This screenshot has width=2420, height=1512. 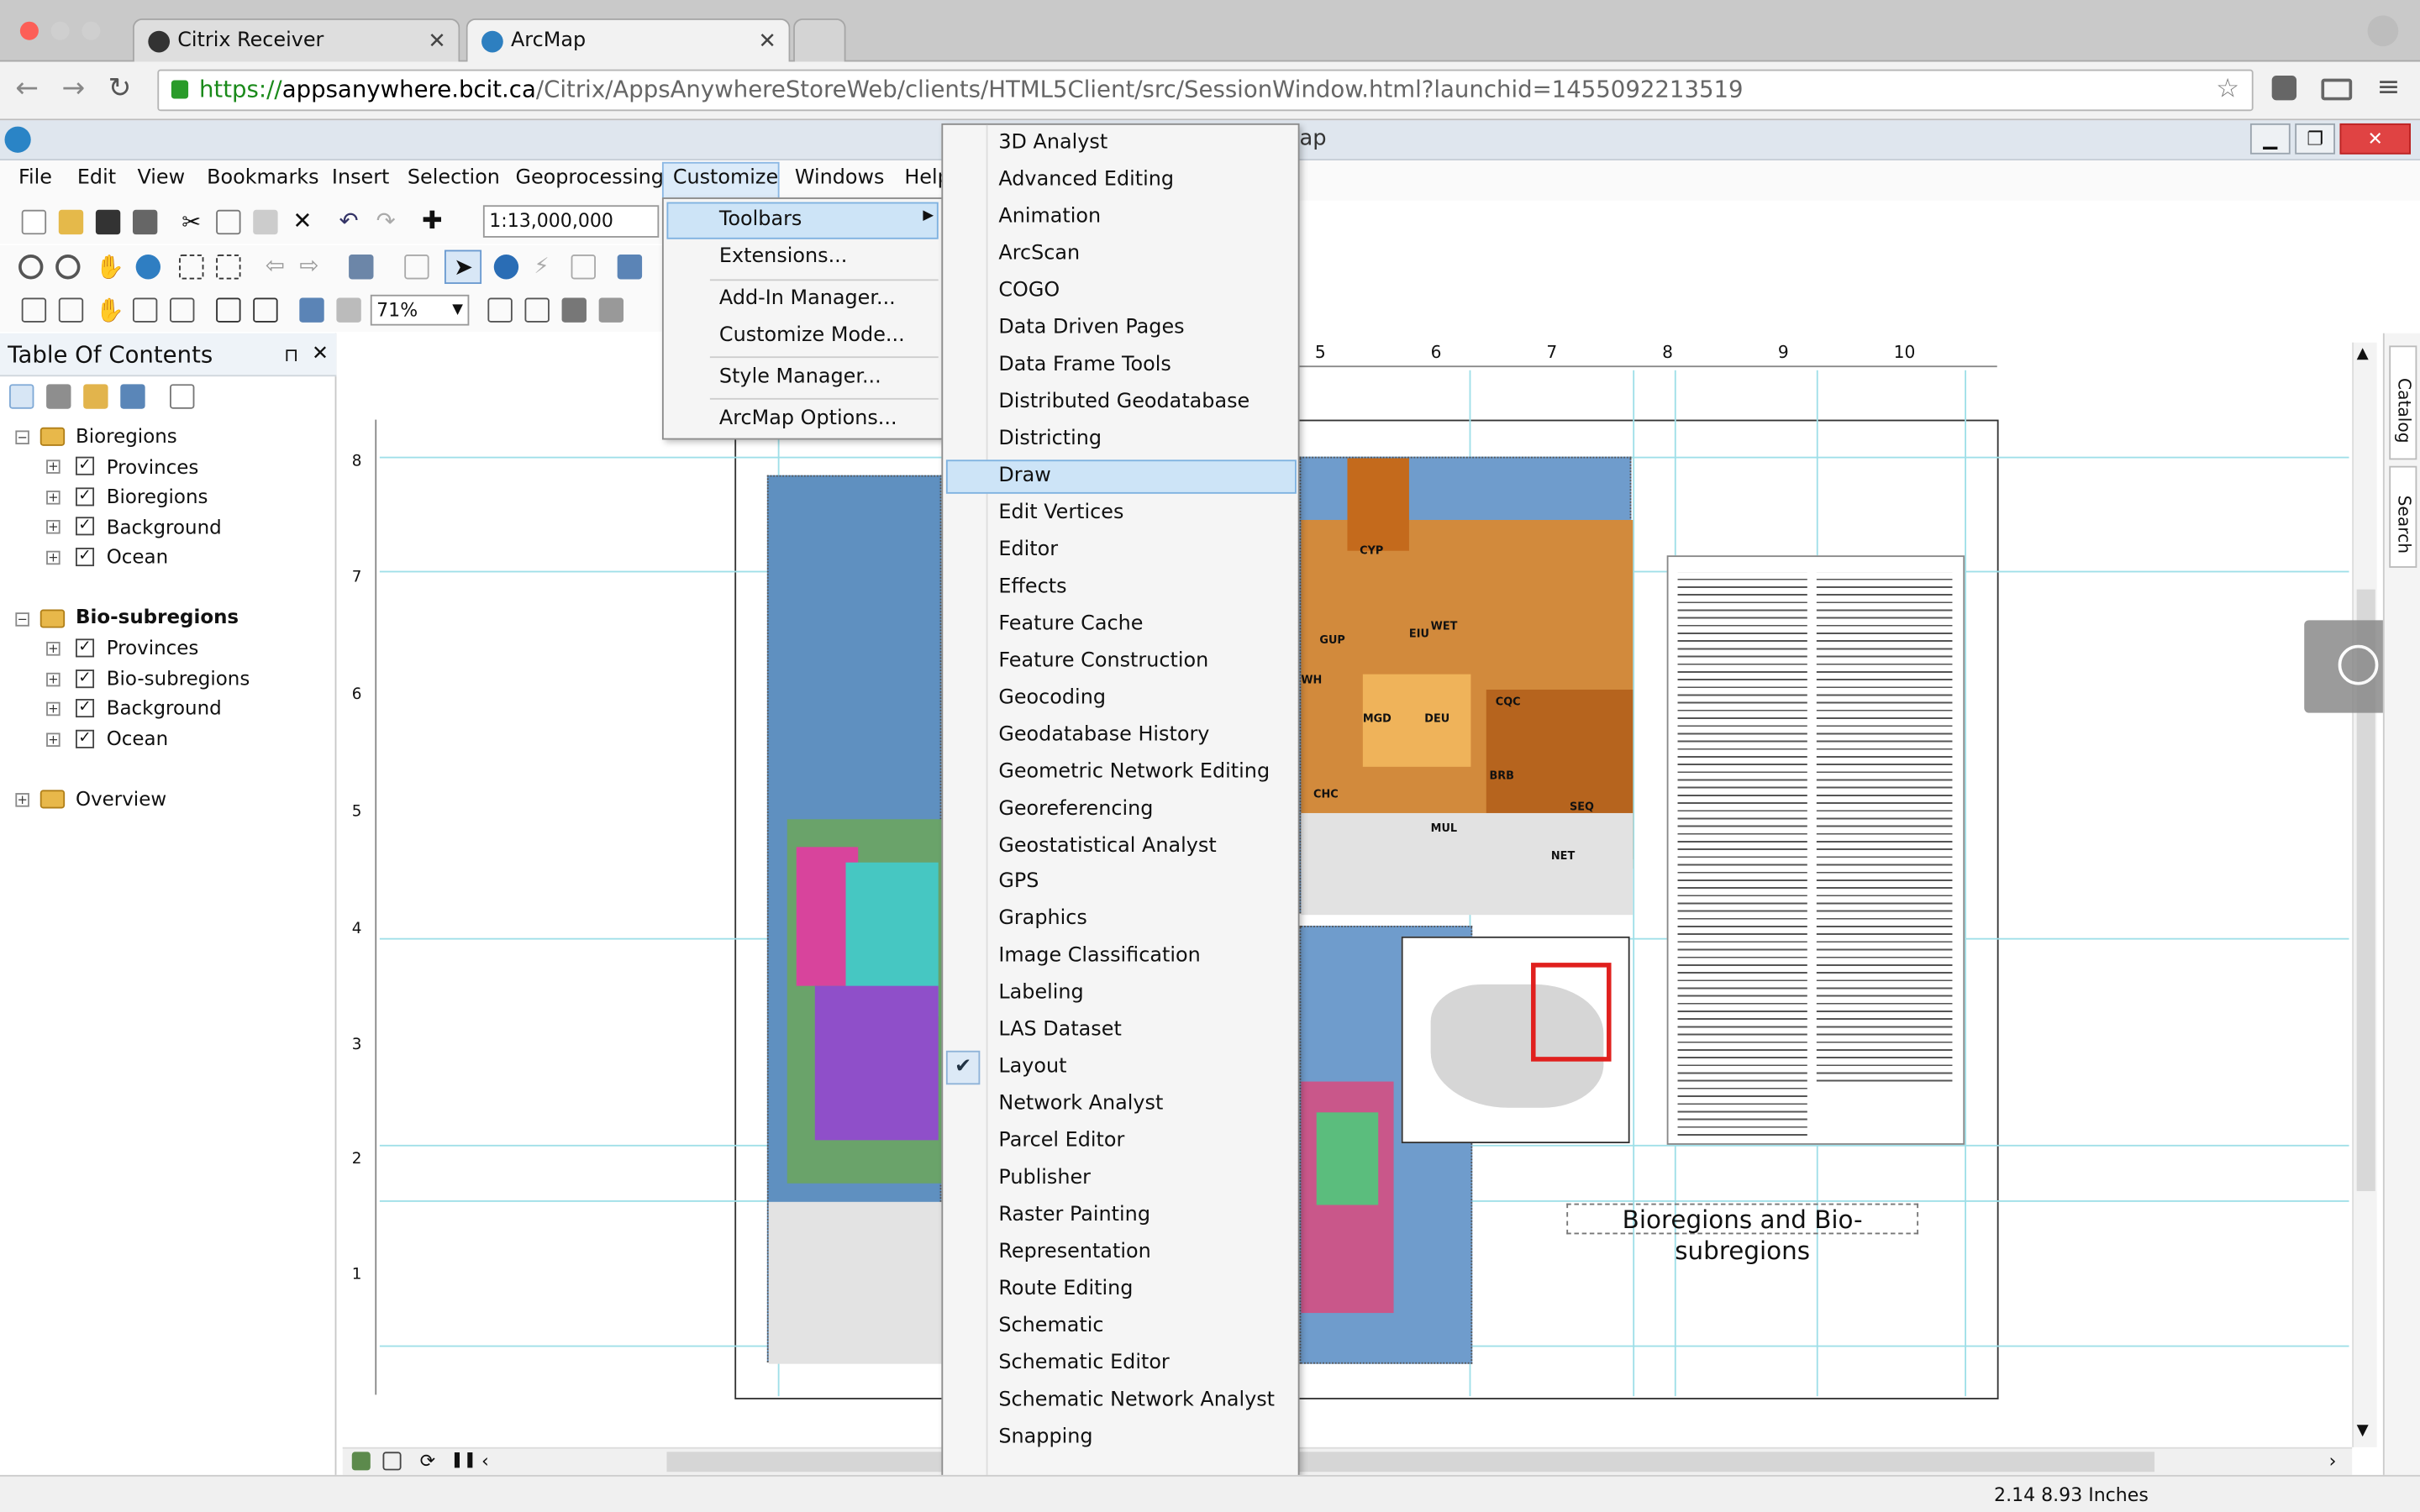 What do you see at coordinates (27, 88) in the screenshot?
I see `back-icon: ←` at bounding box center [27, 88].